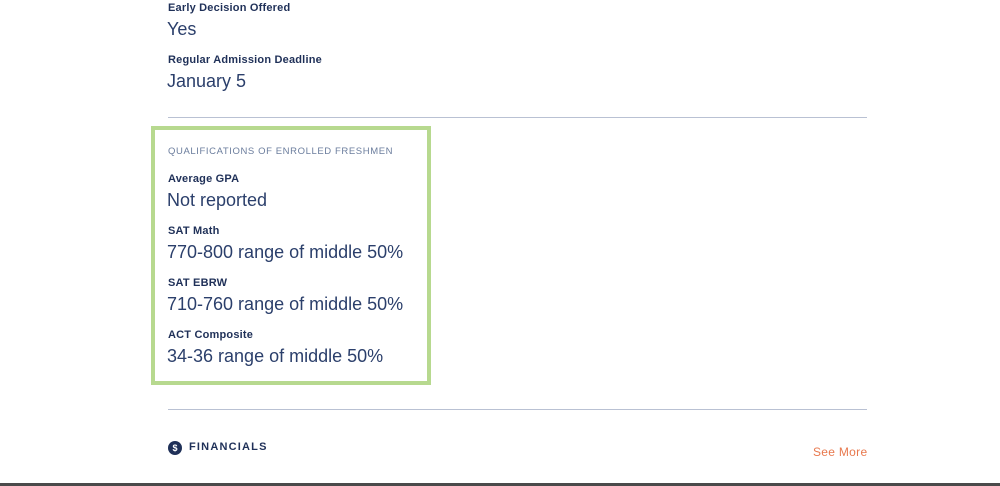 This screenshot has width=1000, height=486. I want to click on average-gpa-value: Not reported, so click(217, 200).